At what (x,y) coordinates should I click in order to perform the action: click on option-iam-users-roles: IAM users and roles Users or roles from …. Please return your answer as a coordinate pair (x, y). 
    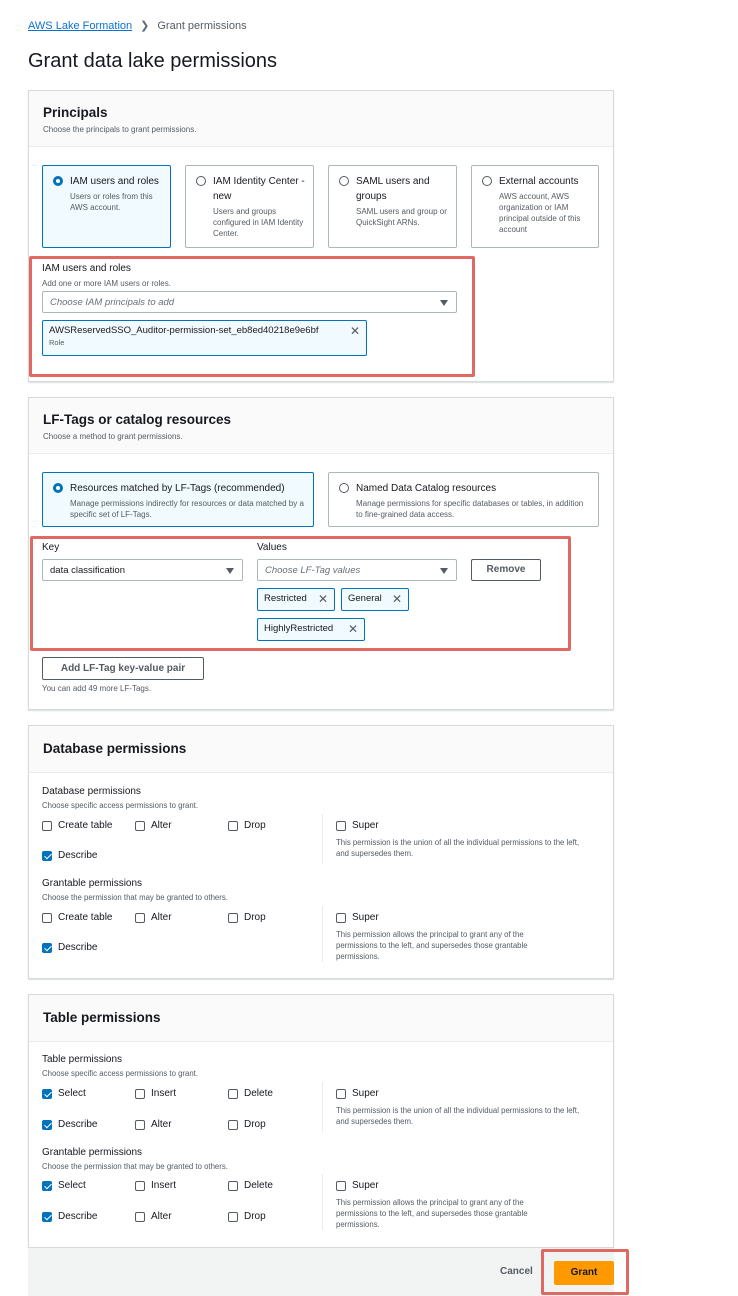
    Looking at the image, I should click on (106, 206).